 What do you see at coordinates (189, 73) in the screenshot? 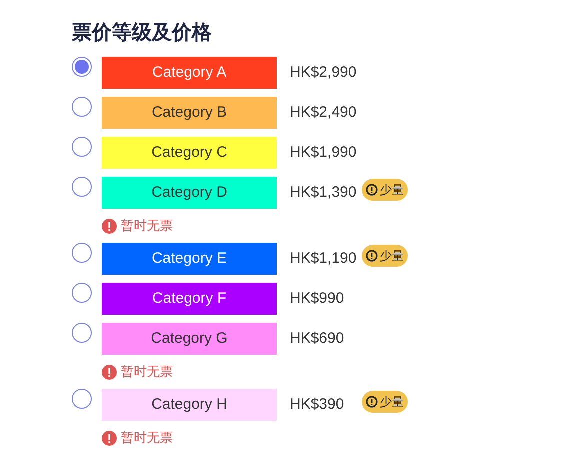
I see `category-label: Category A` at bounding box center [189, 73].